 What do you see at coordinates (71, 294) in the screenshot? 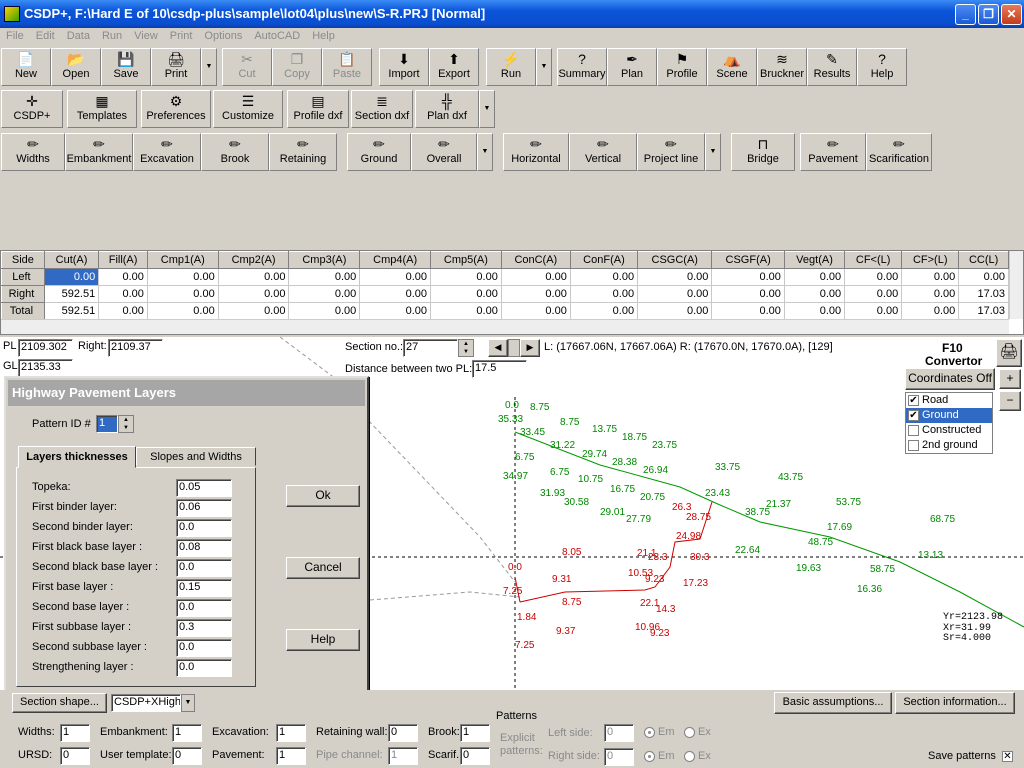
I see `grid-cell: 592.51` at bounding box center [71, 294].